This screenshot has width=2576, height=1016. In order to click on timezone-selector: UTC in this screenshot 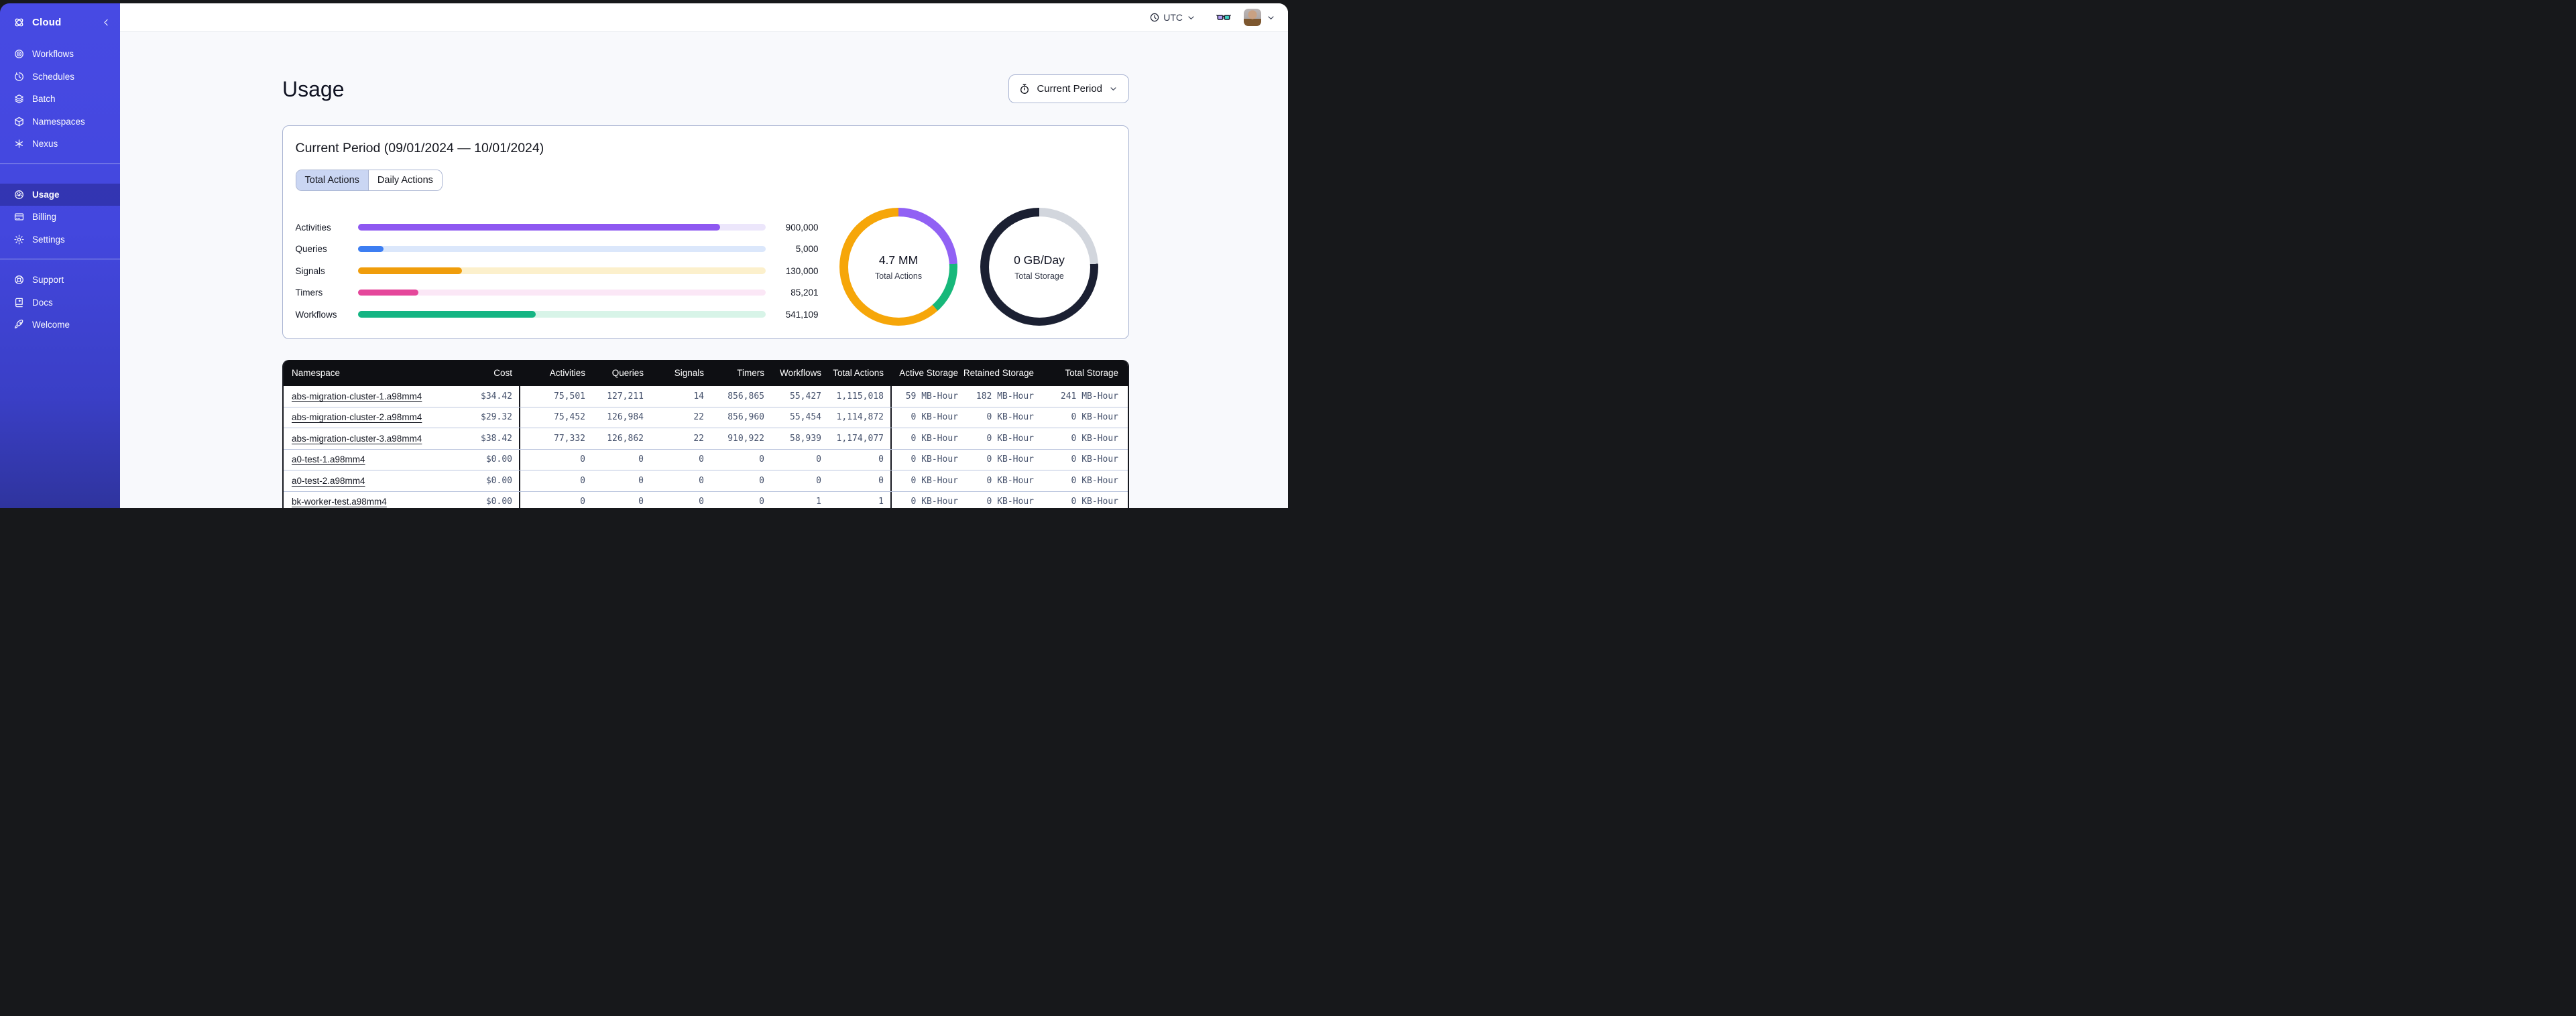, I will do `click(1172, 17)`.